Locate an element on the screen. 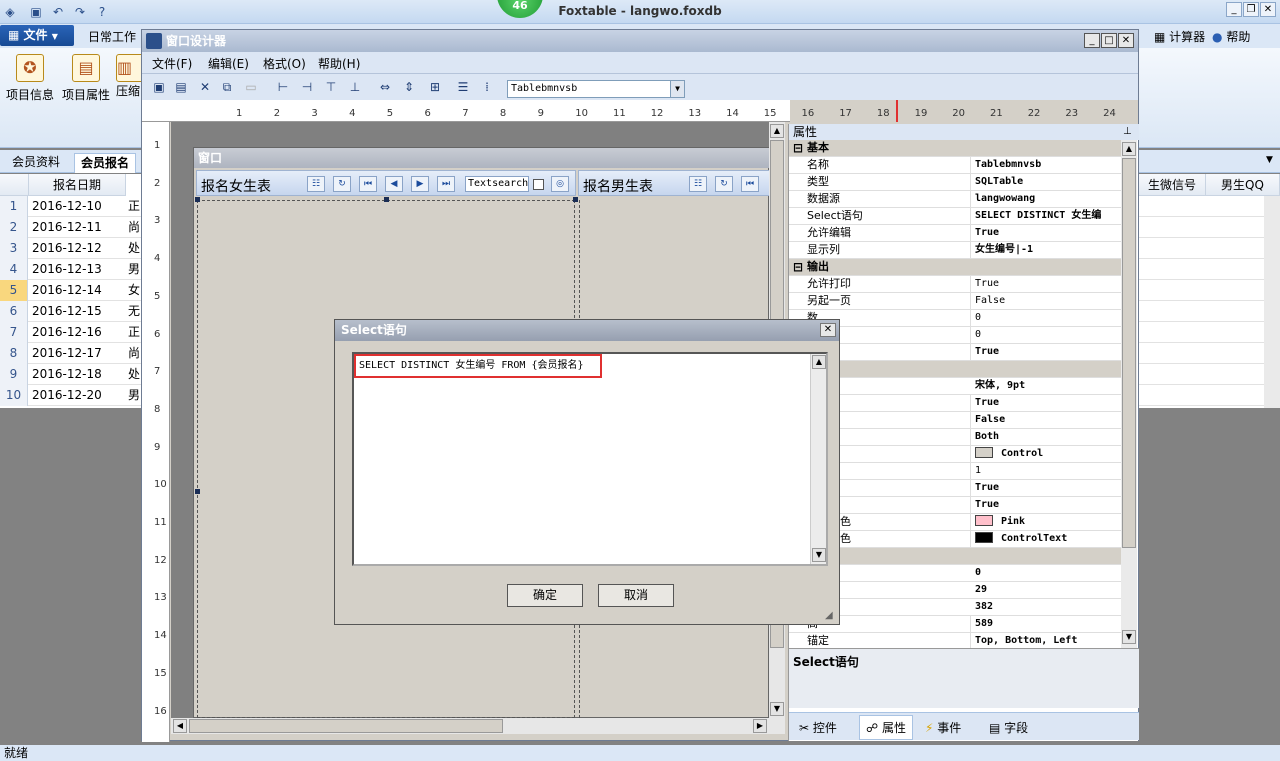  signup-date-cell: 2016-12-14 is located at coordinates (78, 290).